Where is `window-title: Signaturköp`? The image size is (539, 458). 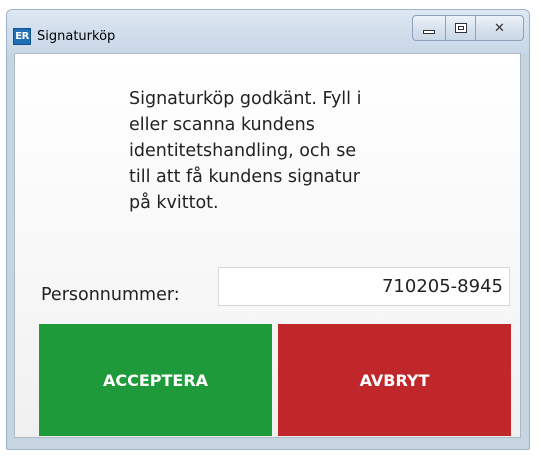
window-title: Signaturköp is located at coordinates (76, 36).